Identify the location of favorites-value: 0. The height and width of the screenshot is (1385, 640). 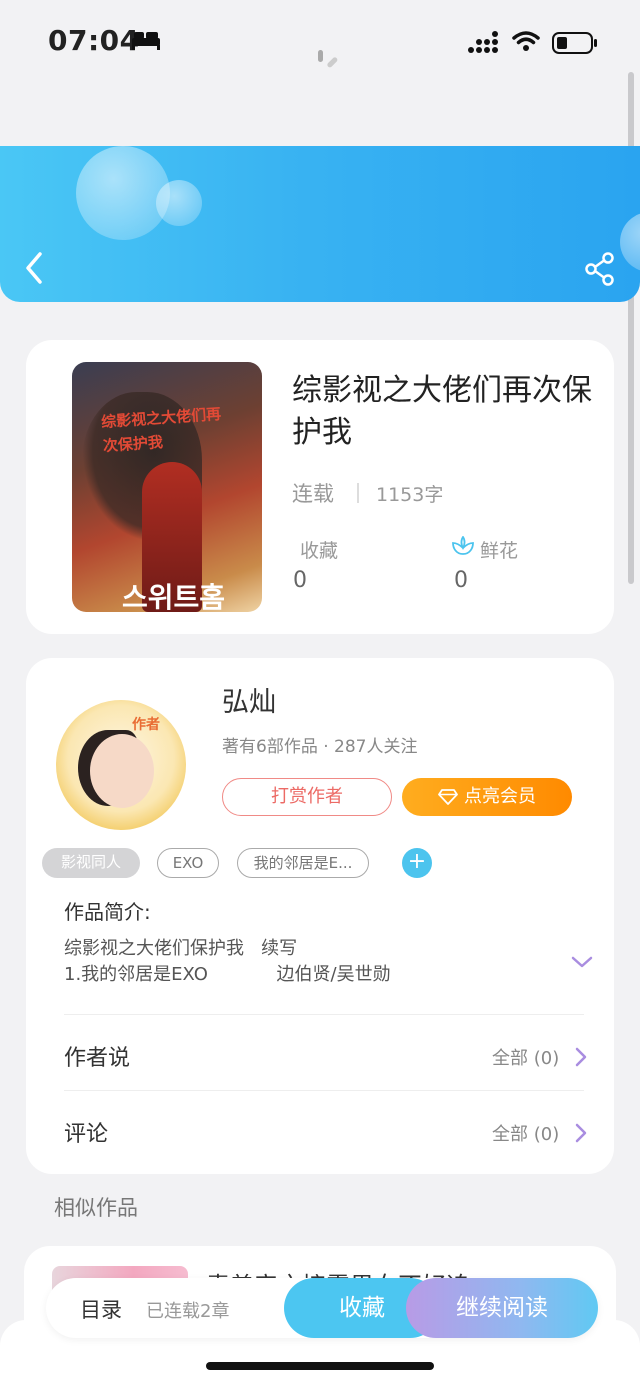
(300, 580).